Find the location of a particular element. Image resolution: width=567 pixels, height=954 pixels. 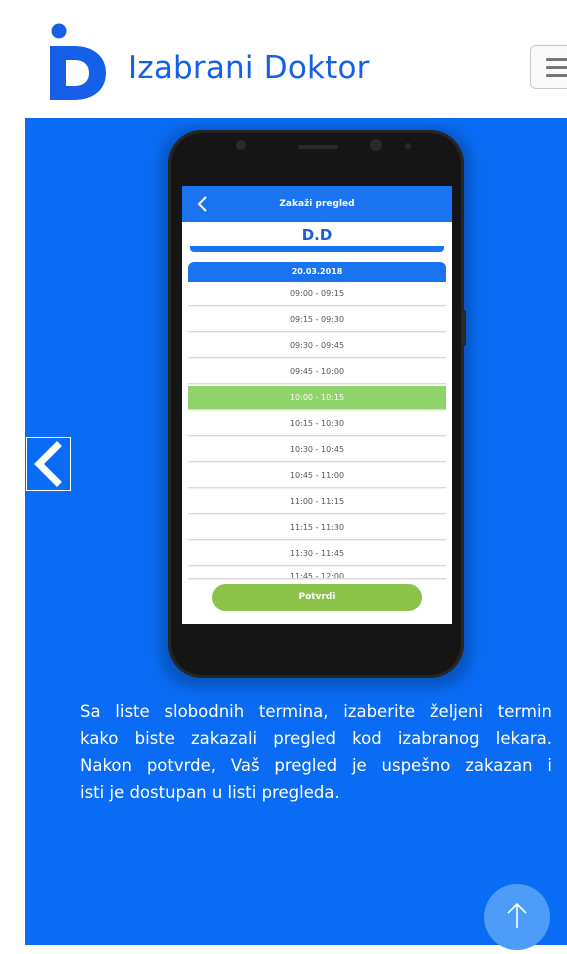

left-margin is located at coordinates (12, 531).